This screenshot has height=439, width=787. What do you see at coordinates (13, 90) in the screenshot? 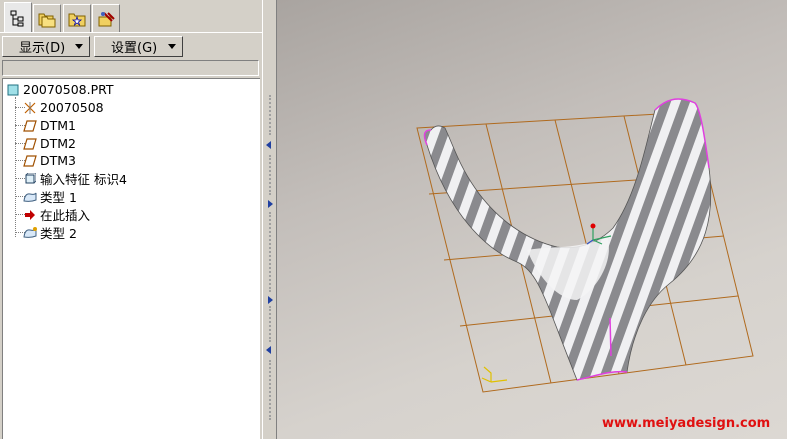
I see `part-icon` at bounding box center [13, 90].